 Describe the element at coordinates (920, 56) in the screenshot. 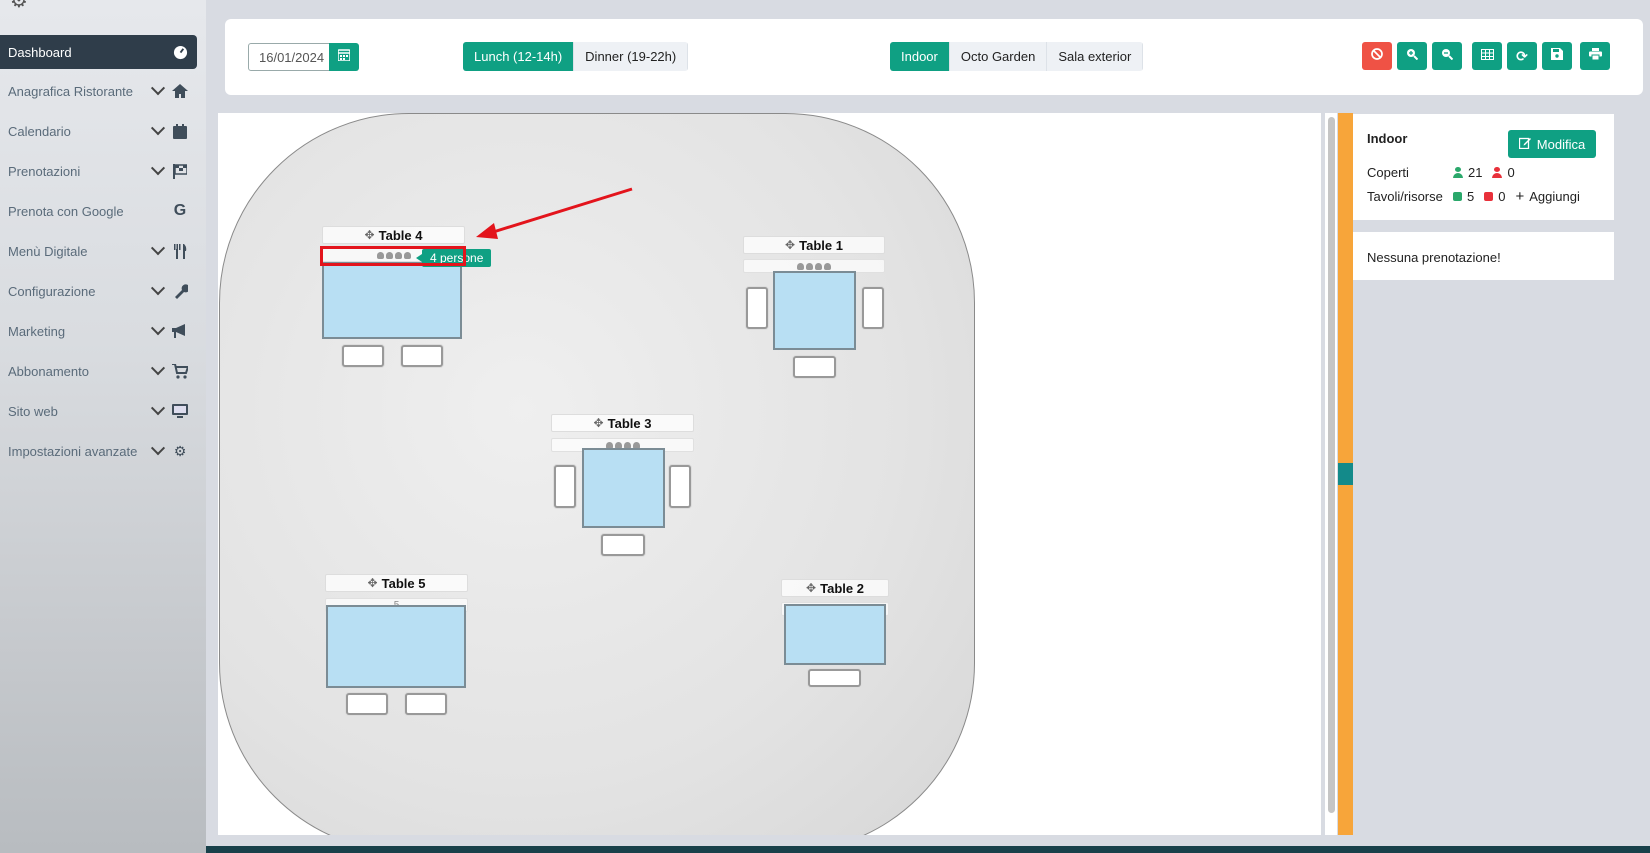

I see `tab-indoor: Indoor` at that location.